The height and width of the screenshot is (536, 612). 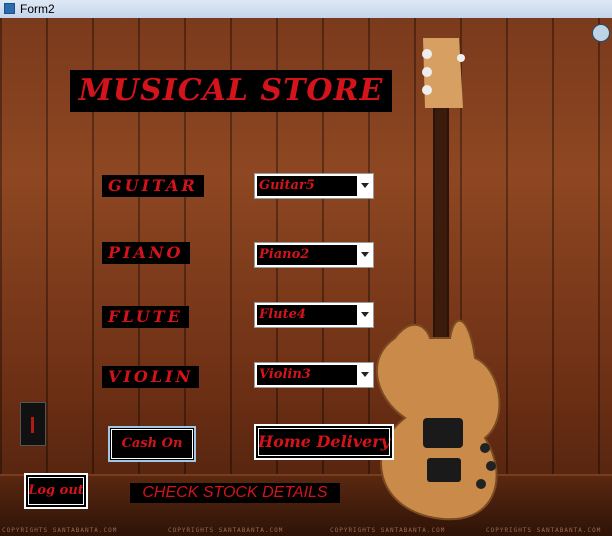 I want to click on guitar-select: Guitar5, so click(x=314, y=186).